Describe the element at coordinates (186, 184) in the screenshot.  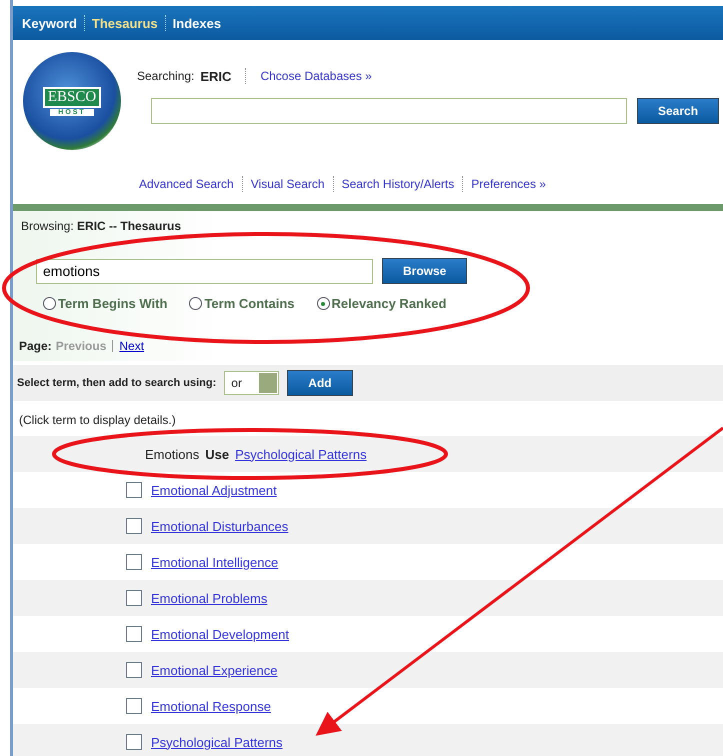
I see `header-link: Advanced Search` at that location.